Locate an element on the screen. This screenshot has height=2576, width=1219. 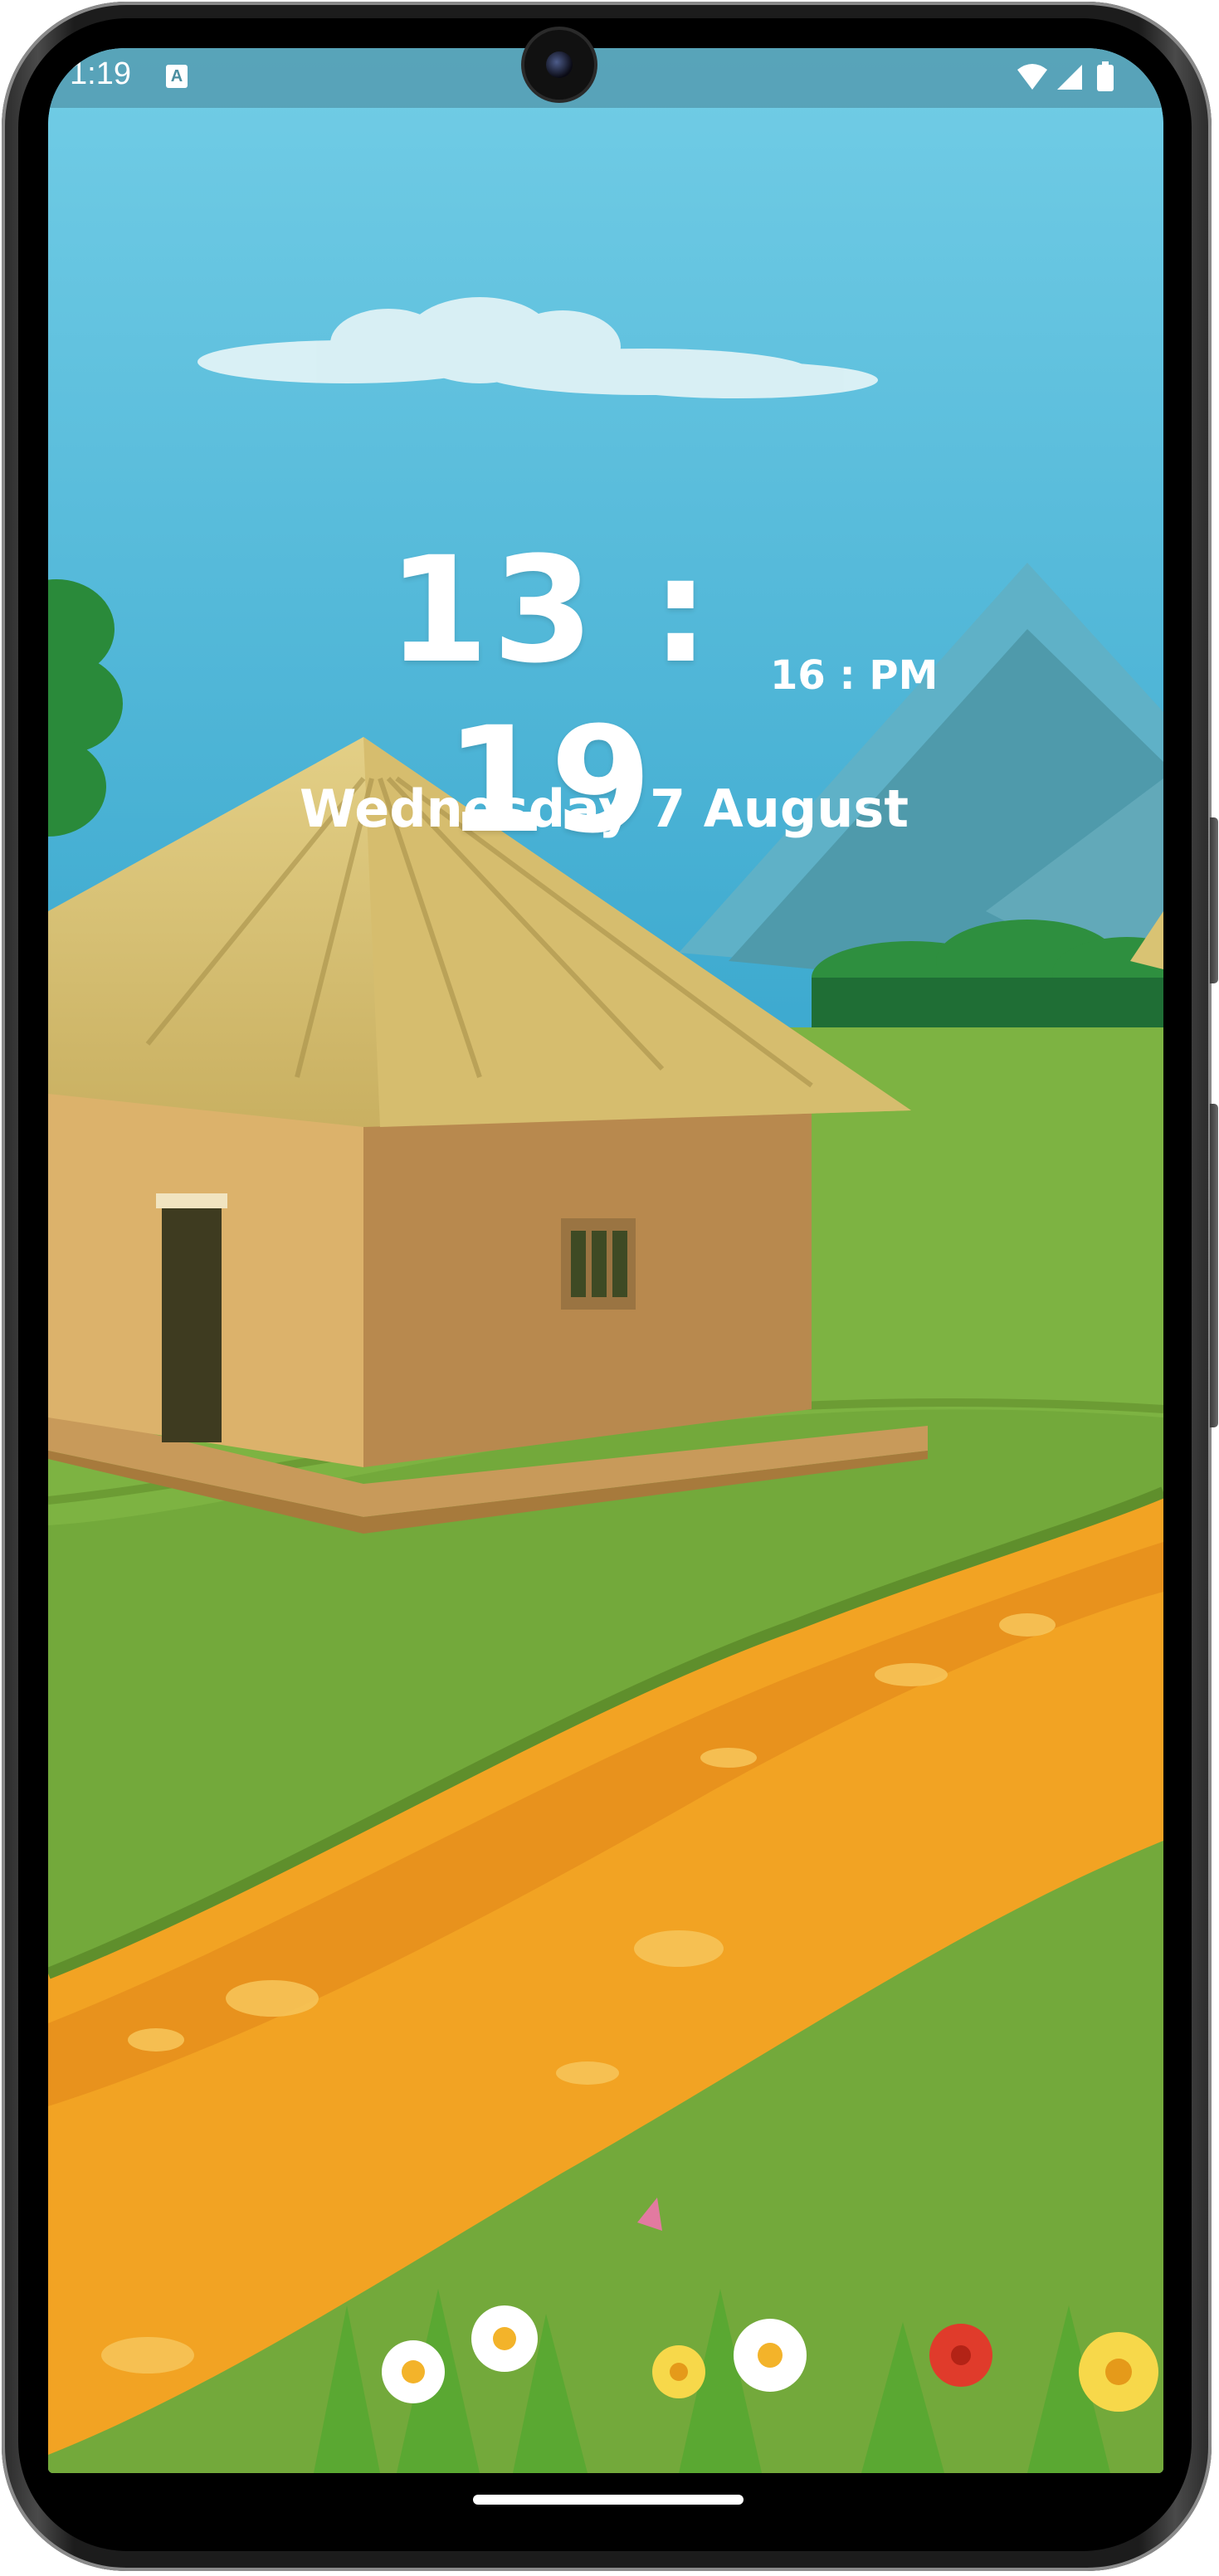
front-camera is located at coordinates (559, 65).